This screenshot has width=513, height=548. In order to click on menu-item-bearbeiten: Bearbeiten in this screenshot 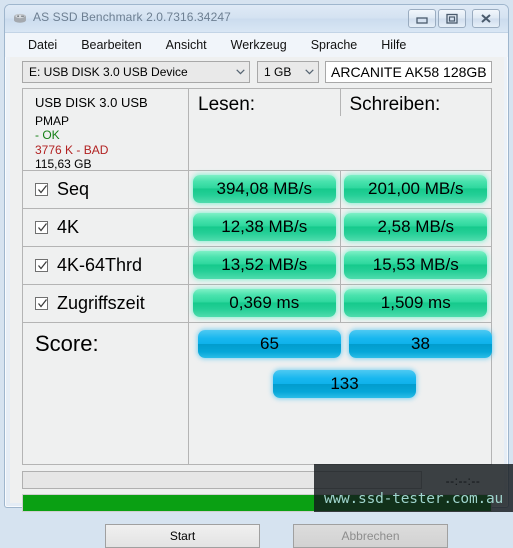, I will do `click(111, 45)`.